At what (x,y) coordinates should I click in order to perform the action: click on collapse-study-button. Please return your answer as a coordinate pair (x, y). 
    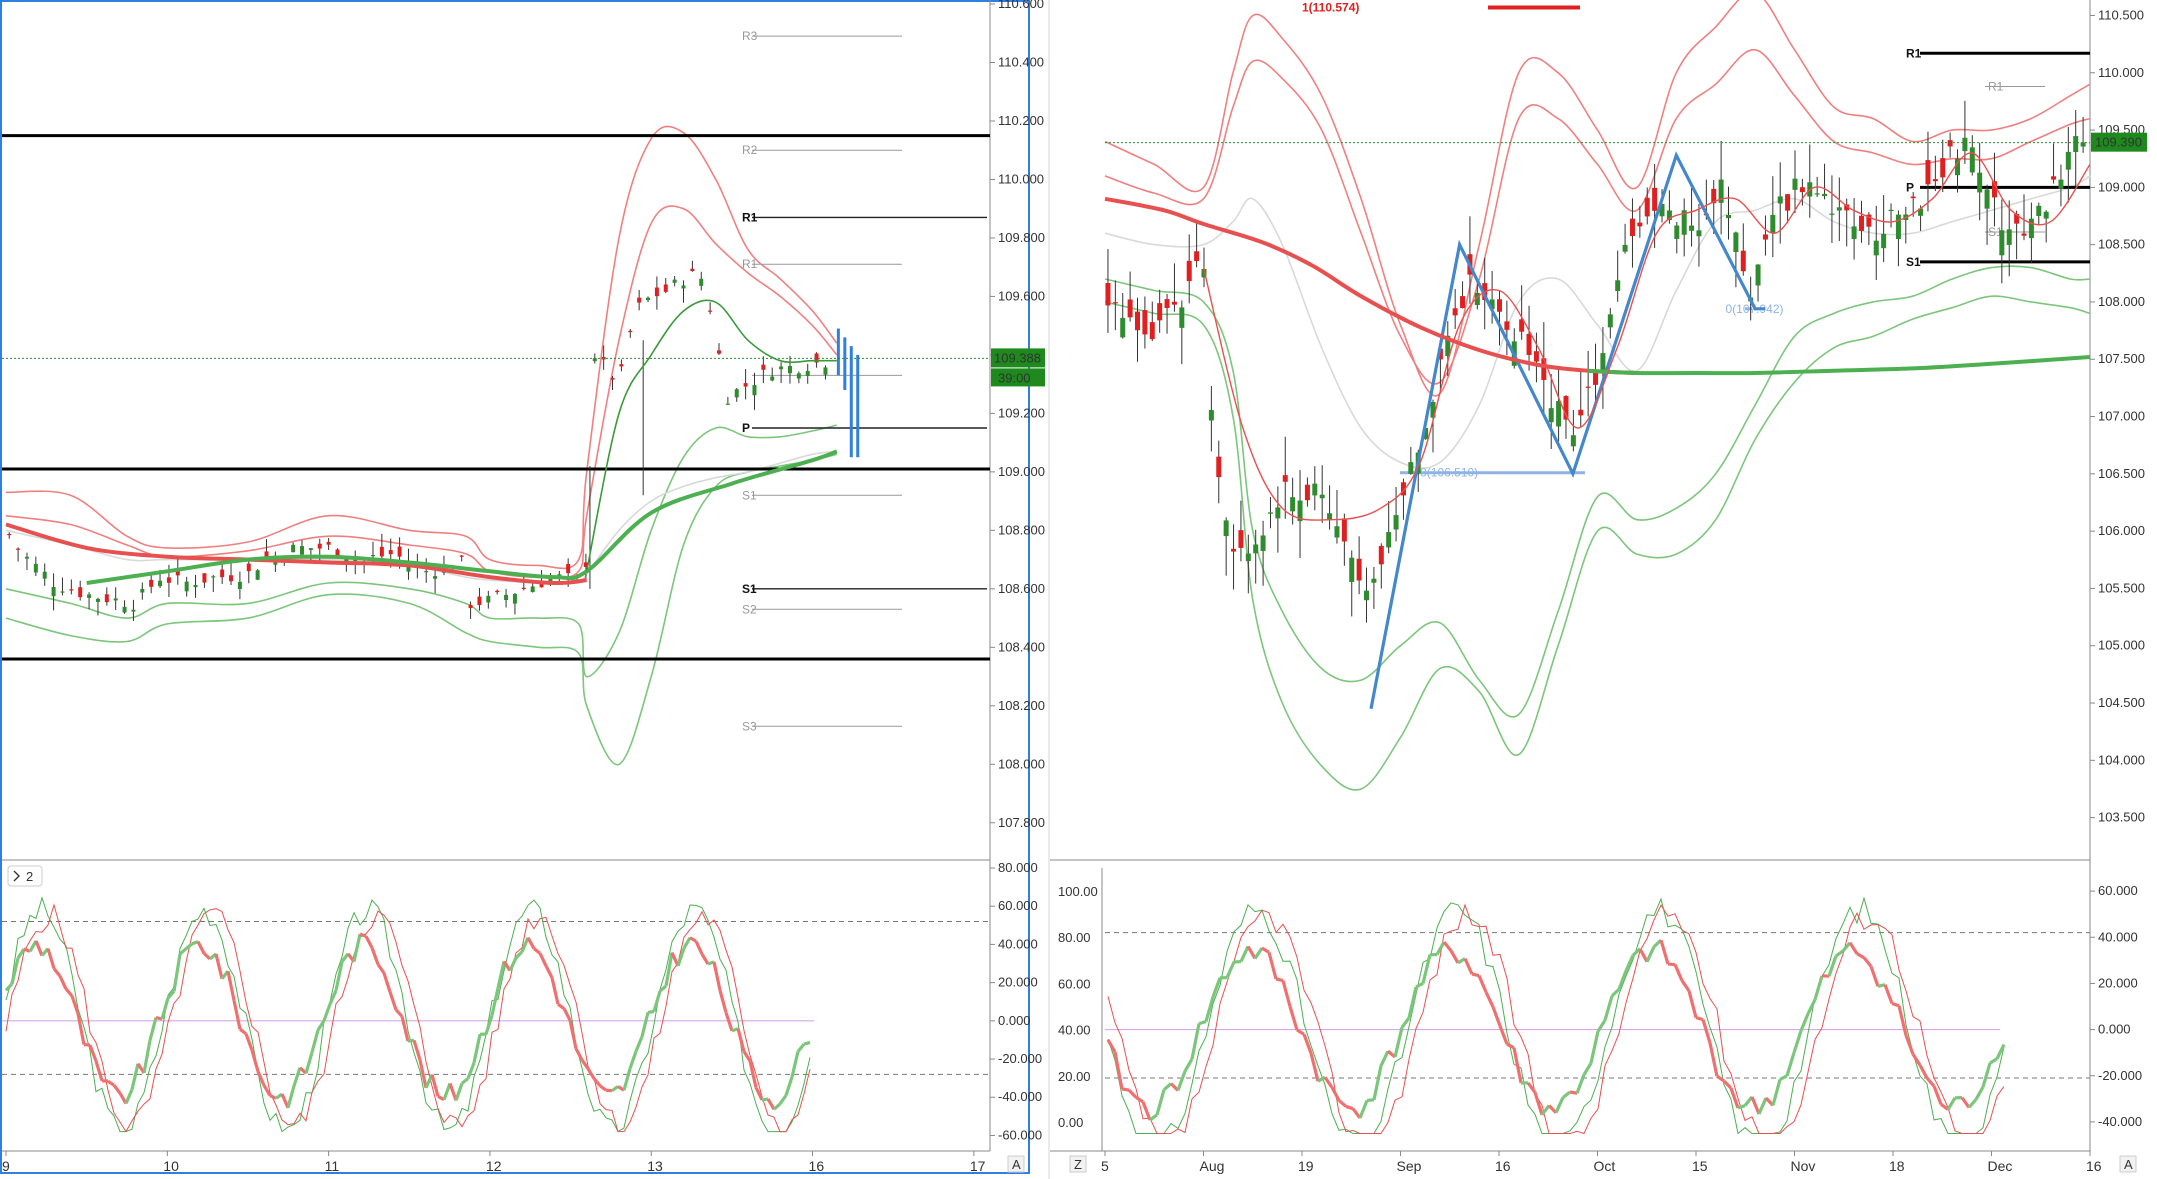
    Looking at the image, I should click on (25, 876).